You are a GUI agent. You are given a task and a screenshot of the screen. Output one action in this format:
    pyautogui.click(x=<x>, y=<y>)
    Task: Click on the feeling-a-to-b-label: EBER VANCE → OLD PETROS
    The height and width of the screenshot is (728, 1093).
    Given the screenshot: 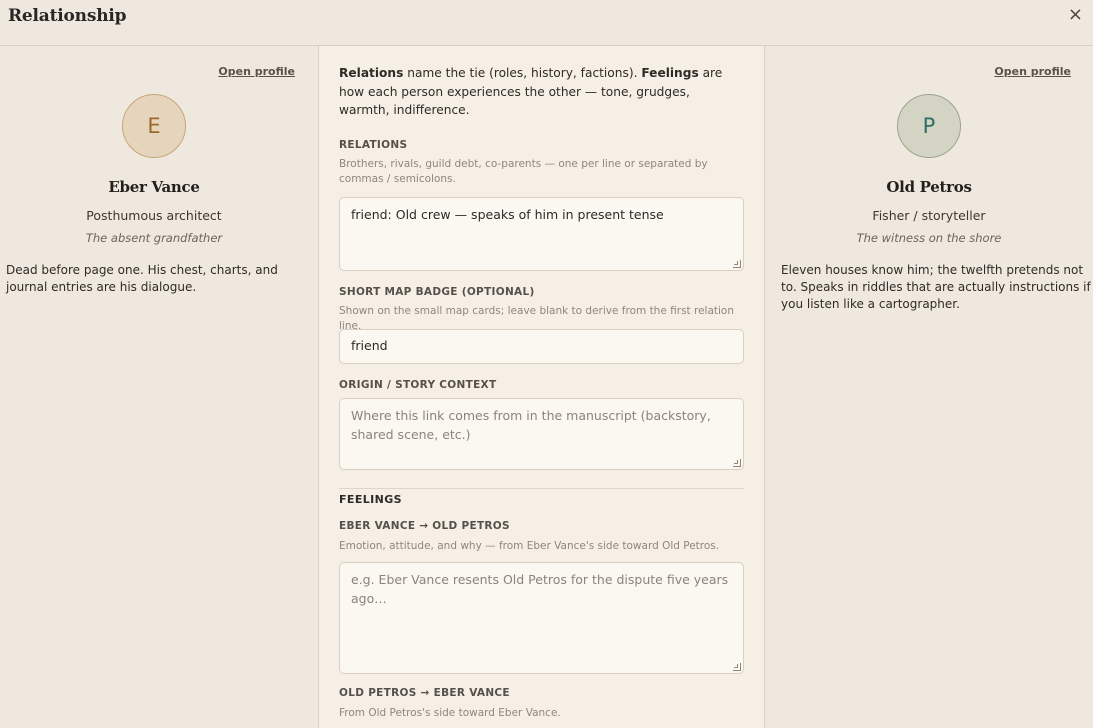 What is the action you would take?
    pyautogui.click(x=424, y=526)
    